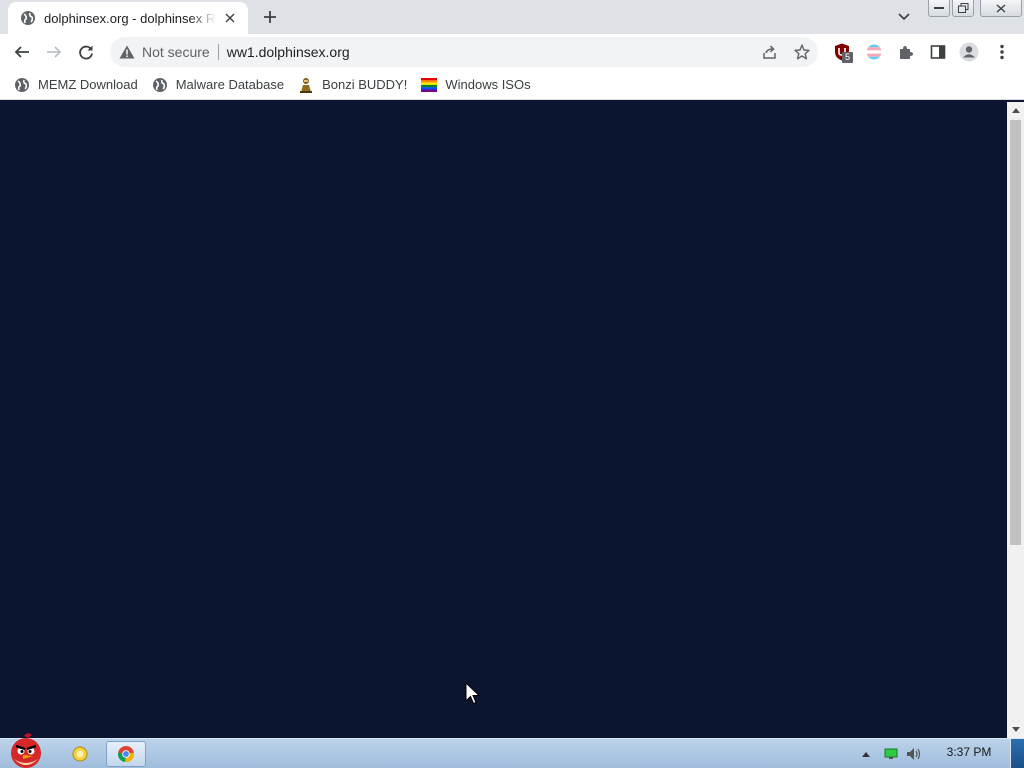 The height and width of the screenshot is (768, 1024). I want to click on address-bar: Not secure ww1.dolphinsex.org, so click(464, 52).